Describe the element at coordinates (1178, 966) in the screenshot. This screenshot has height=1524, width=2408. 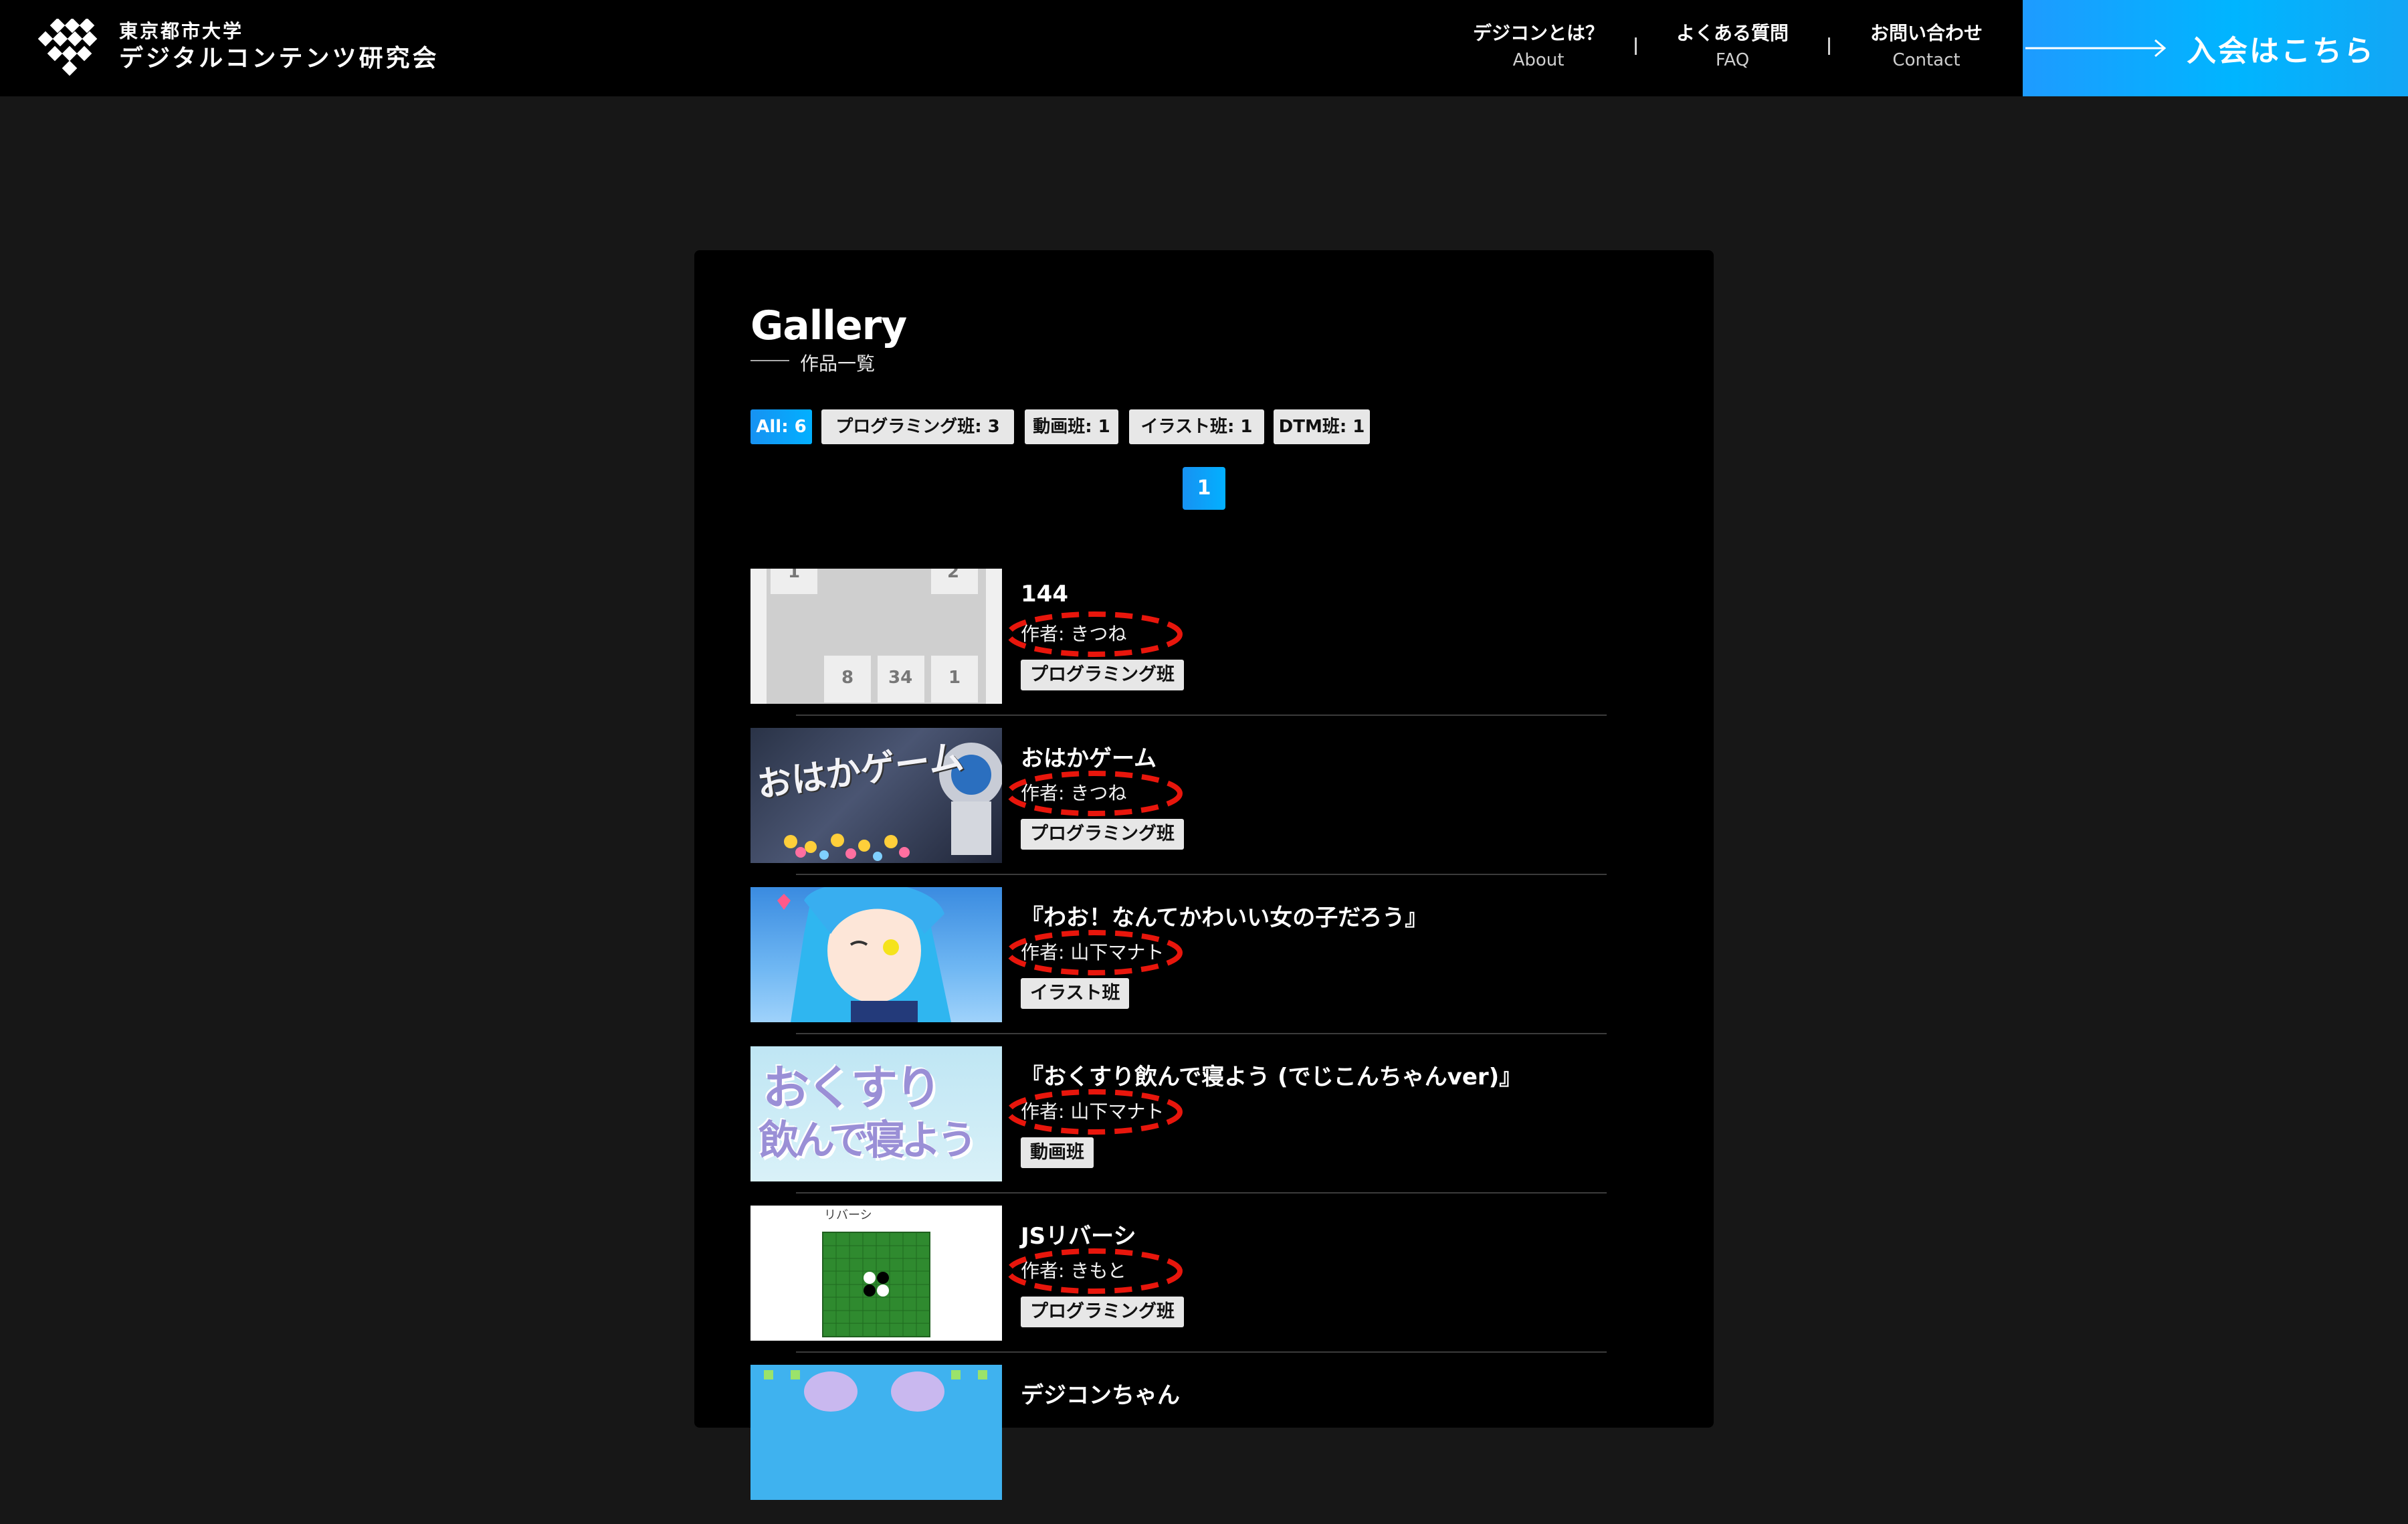
I see `gallery-item: 『わお！なんてかわいい女の子だろう』 作者: 山下マナト イラスト班` at that location.